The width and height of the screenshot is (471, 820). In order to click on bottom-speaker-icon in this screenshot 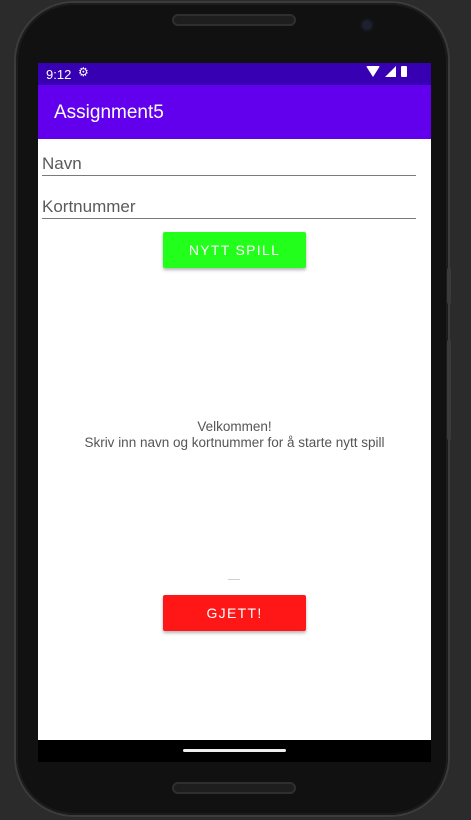, I will do `click(234, 788)`.